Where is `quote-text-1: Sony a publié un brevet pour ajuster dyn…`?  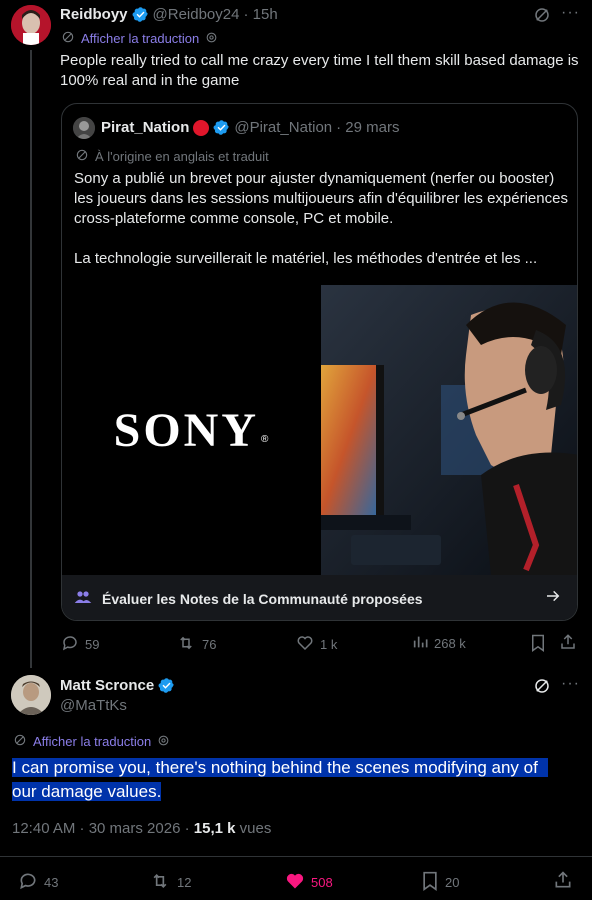
quote-text-1: Sony a publié un brevet pour ajuster dyn… is located at coordinates (321, 198).